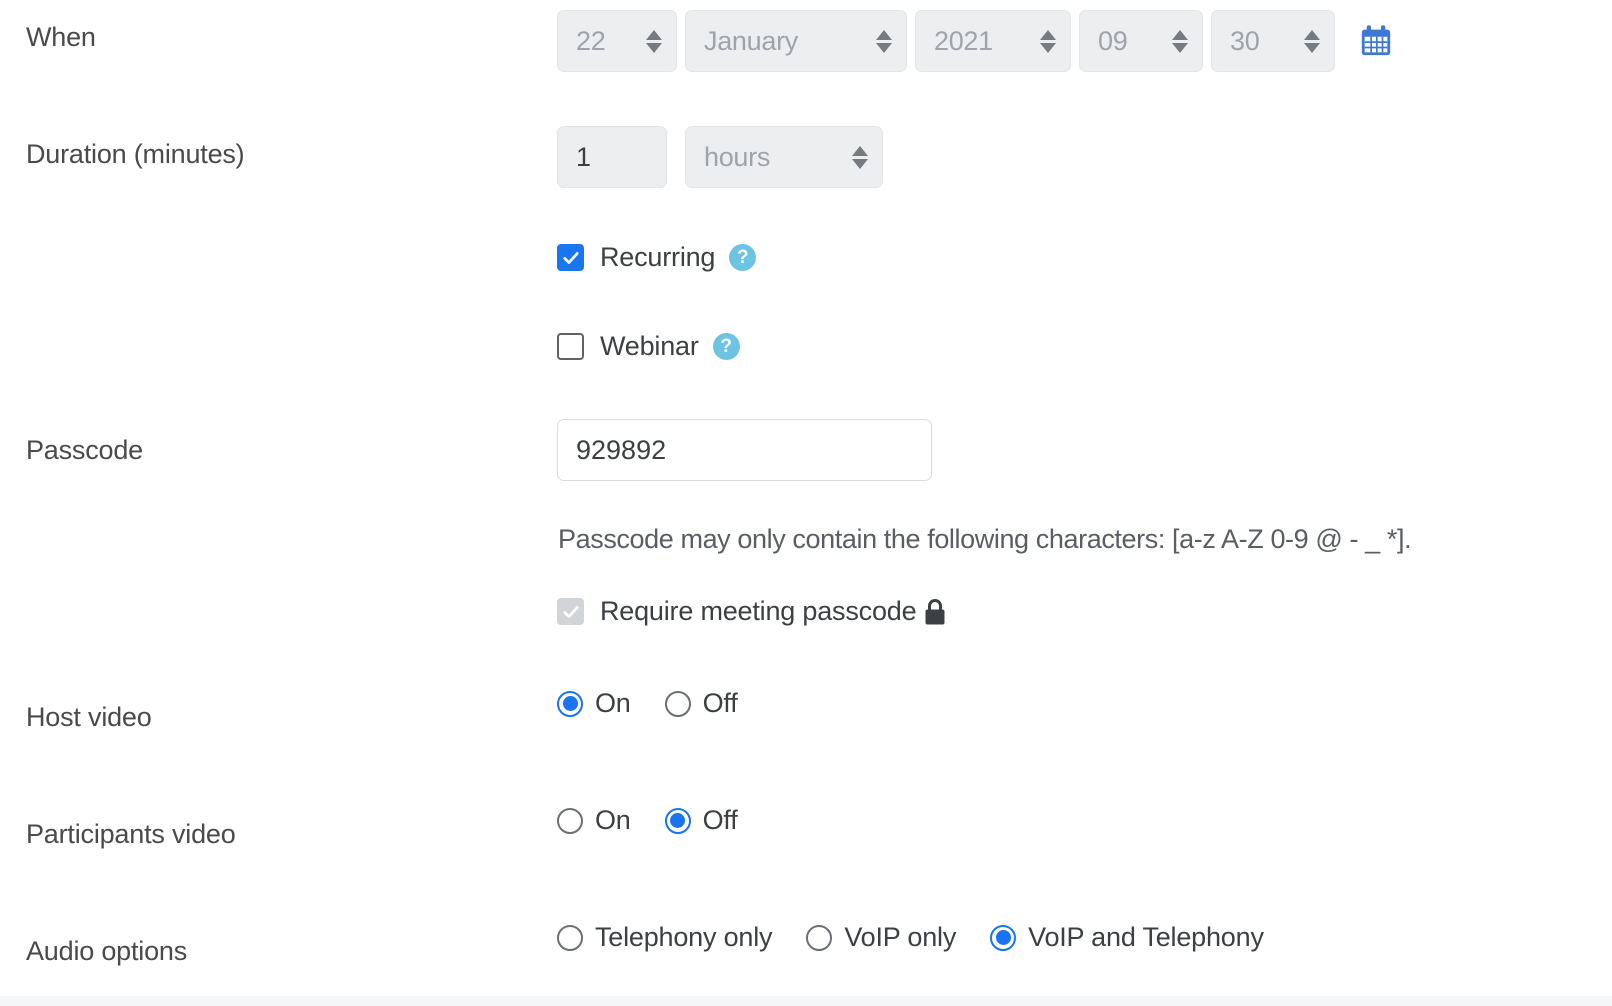  Describe the element at coordinates (617, 41) in the screenshot. I see `when-day-select: 22` at that location.